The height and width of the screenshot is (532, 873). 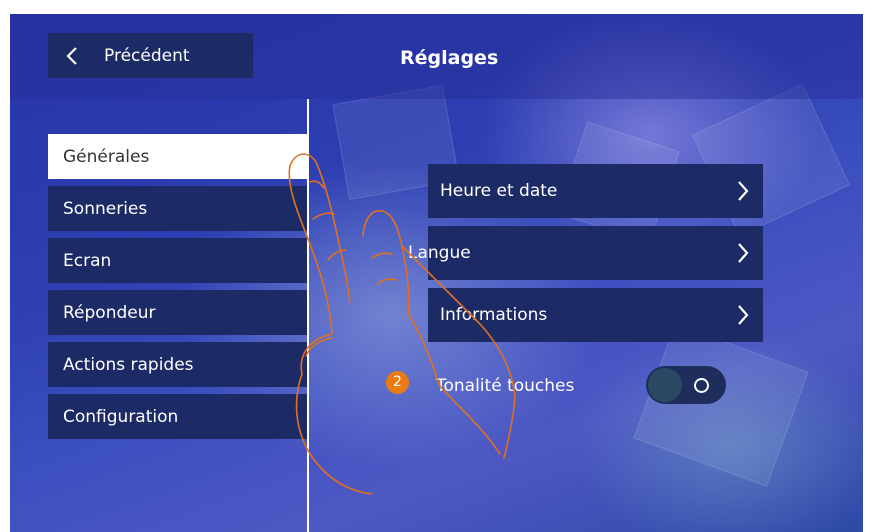 I want to click on sidebar-item-generales: Générales, so click(x=177, y=156).